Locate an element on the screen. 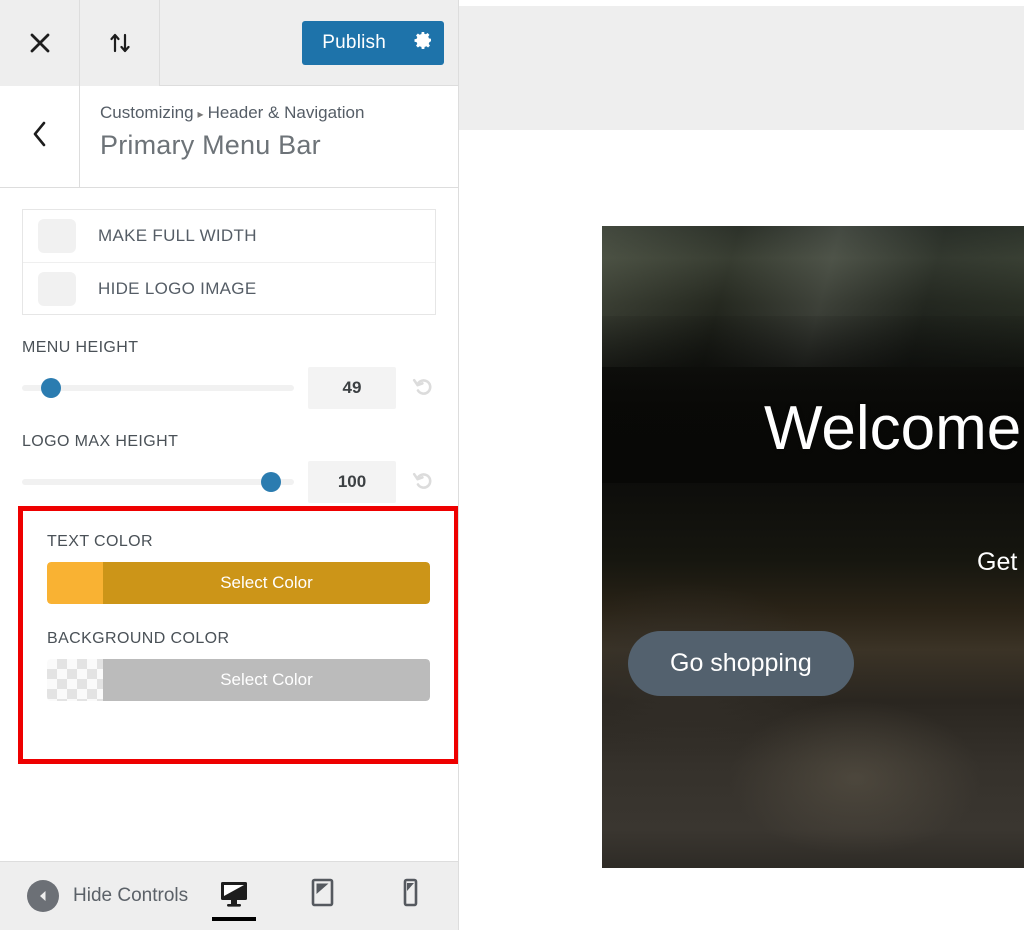 The height and width of the screenshot is (930, 1024). preview-menu-bar is located at coordinates (741, 68).